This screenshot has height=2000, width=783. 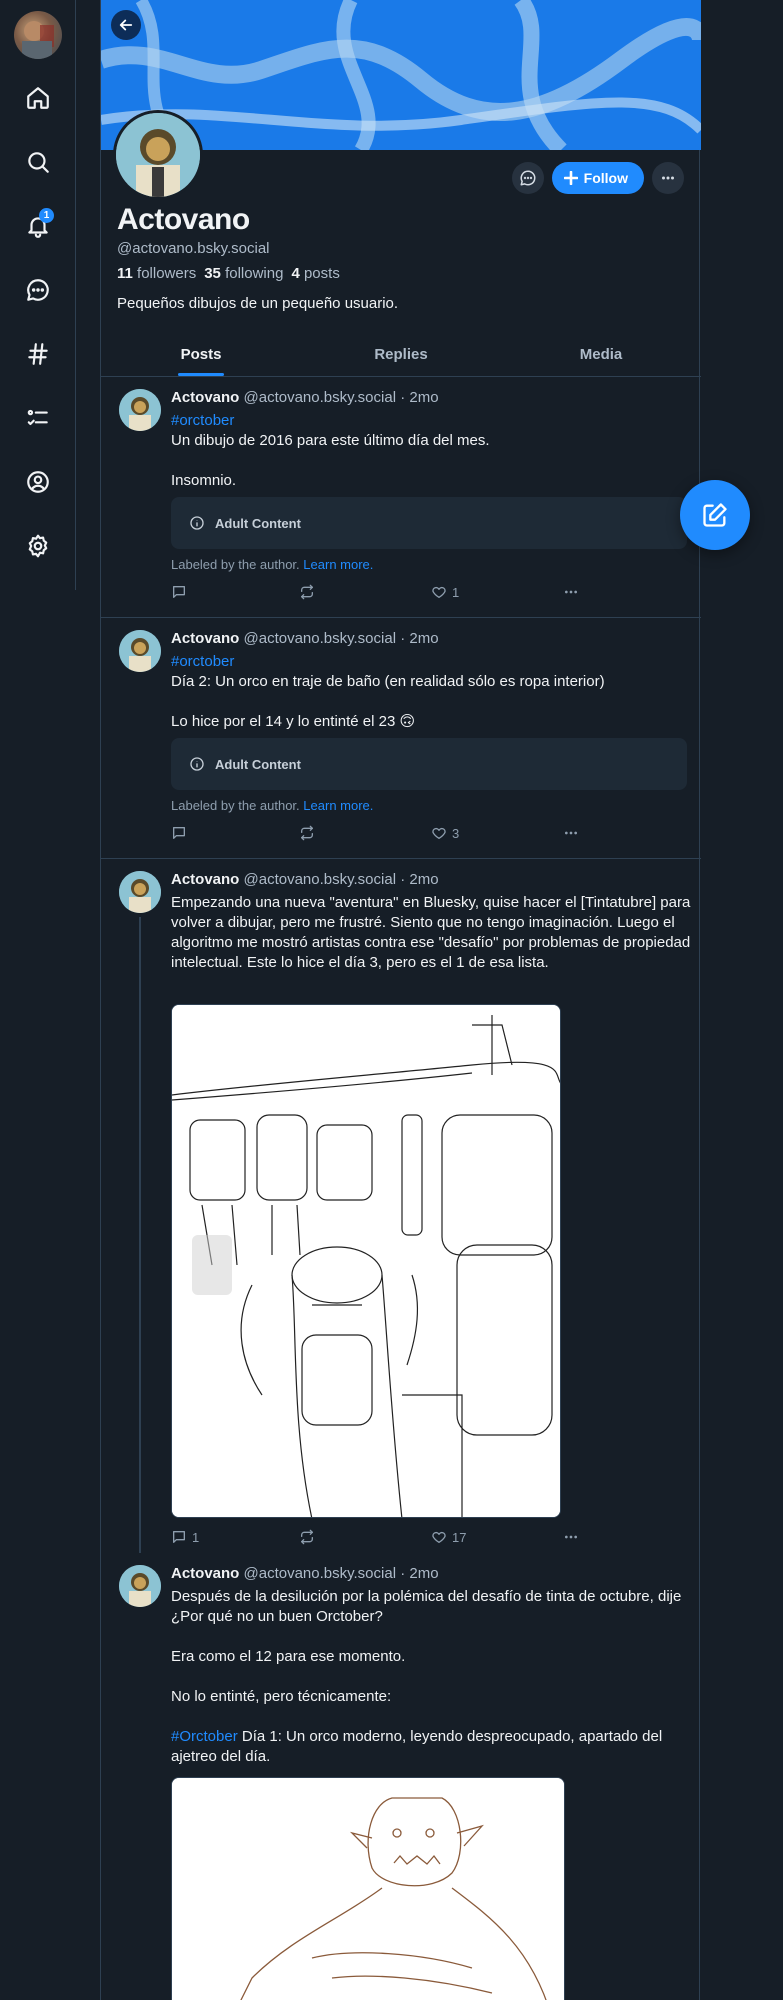 I want to click on display-name: Actovano, so click(x=183, y=219).